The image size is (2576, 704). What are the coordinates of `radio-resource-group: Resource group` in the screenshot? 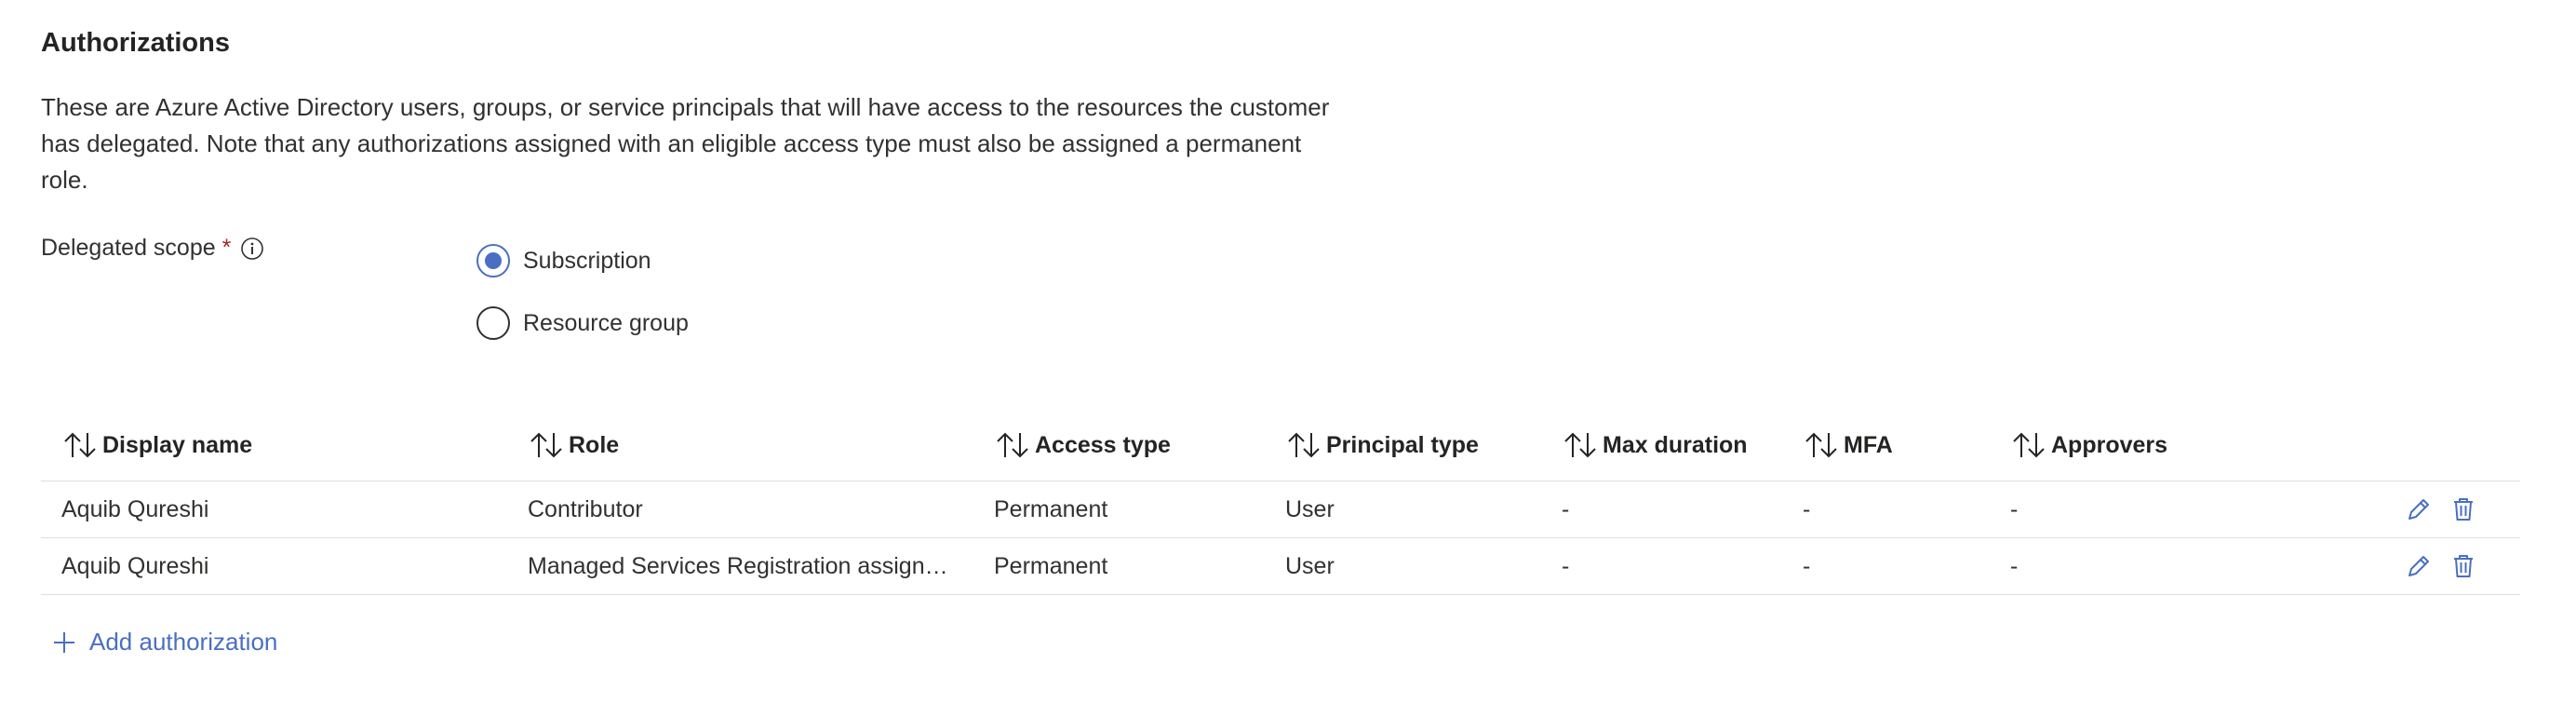 It's located at (582, 323).